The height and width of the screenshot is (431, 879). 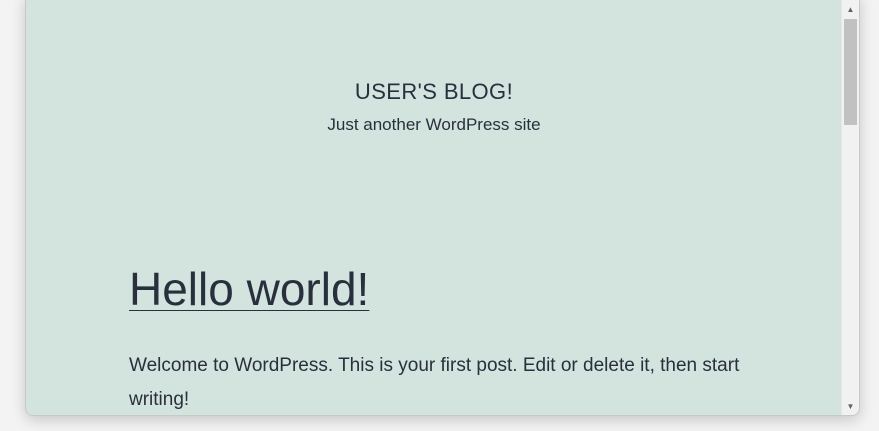 I want to click on site-tagline: Just another WordPress site, so click(x=434, y=124).